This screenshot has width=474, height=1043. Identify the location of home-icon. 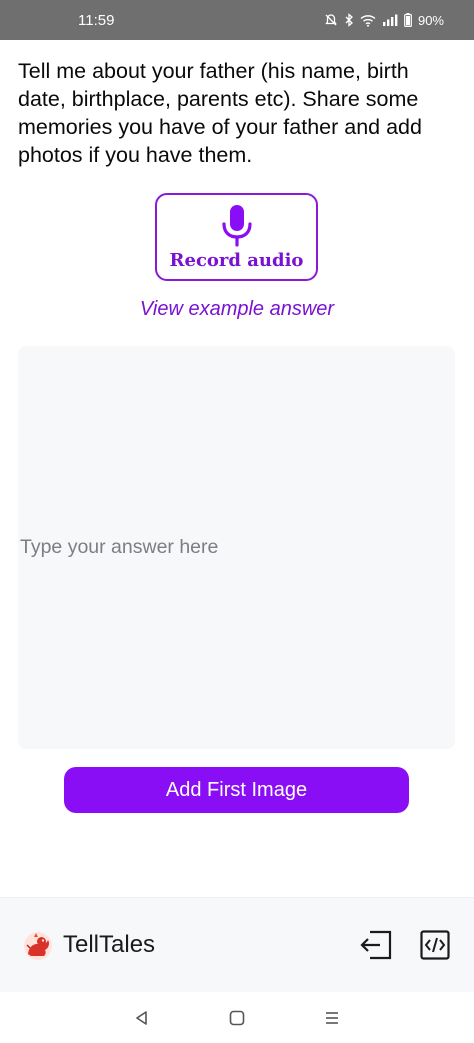
(237, 1018).